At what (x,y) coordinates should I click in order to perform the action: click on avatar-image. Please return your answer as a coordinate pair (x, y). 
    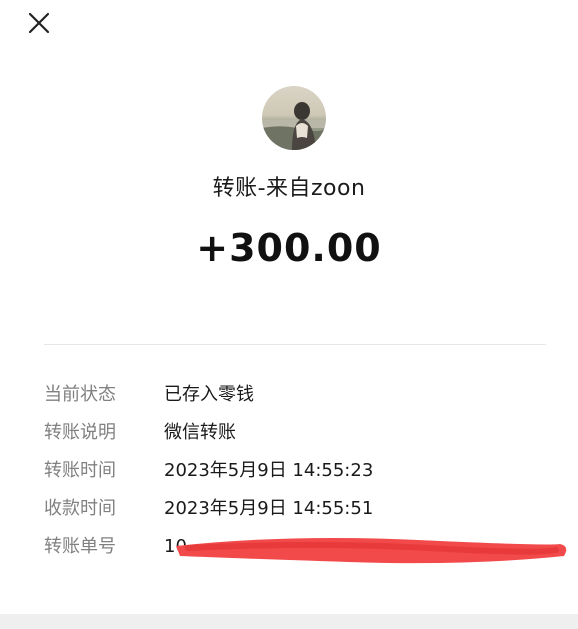
    Looking at the image, I should click on (294, 118).